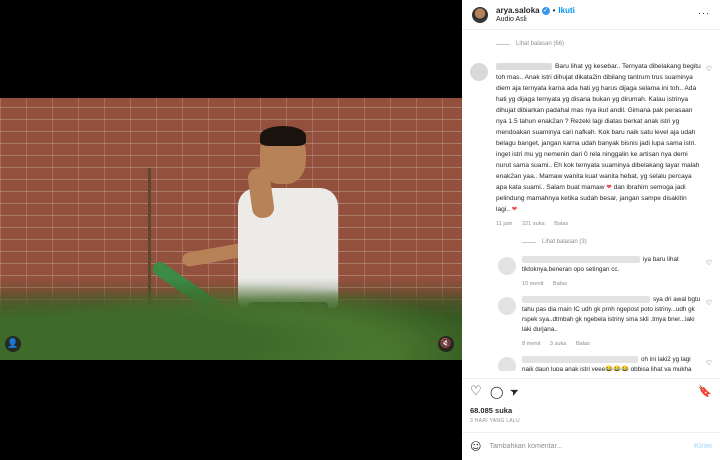  What do you see at coordinates (480, 14) in the screenshot?
I see `avatar` at bounding box center [480, 14].